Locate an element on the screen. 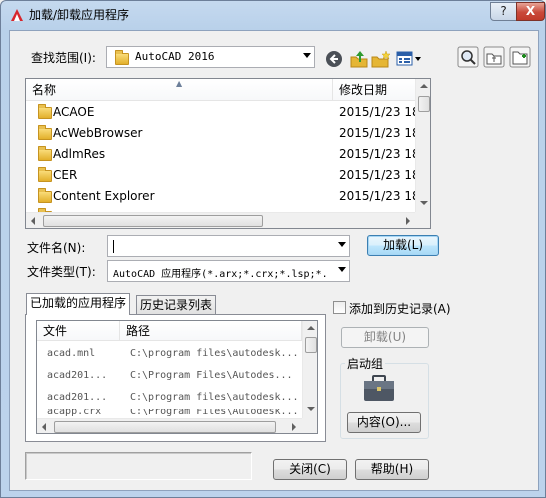  new-folder-icon is located at coordinates (381, 59).